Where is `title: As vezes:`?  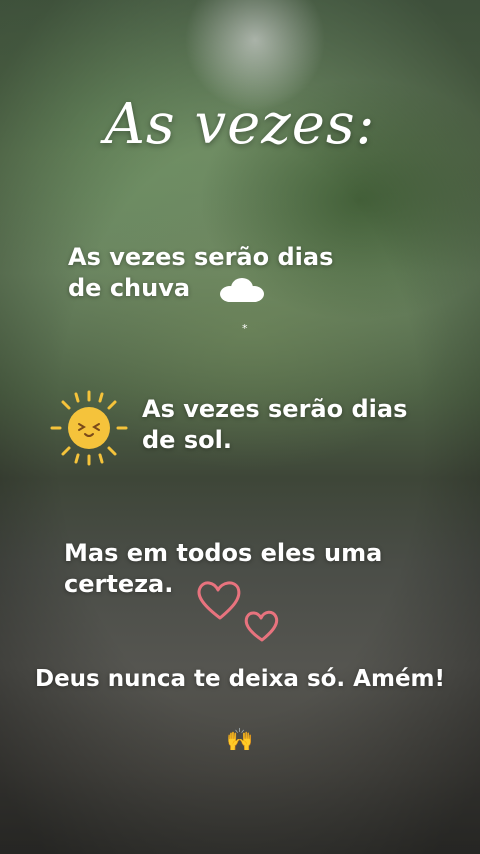 title: As vezes: is located at coordinates (240, 124).